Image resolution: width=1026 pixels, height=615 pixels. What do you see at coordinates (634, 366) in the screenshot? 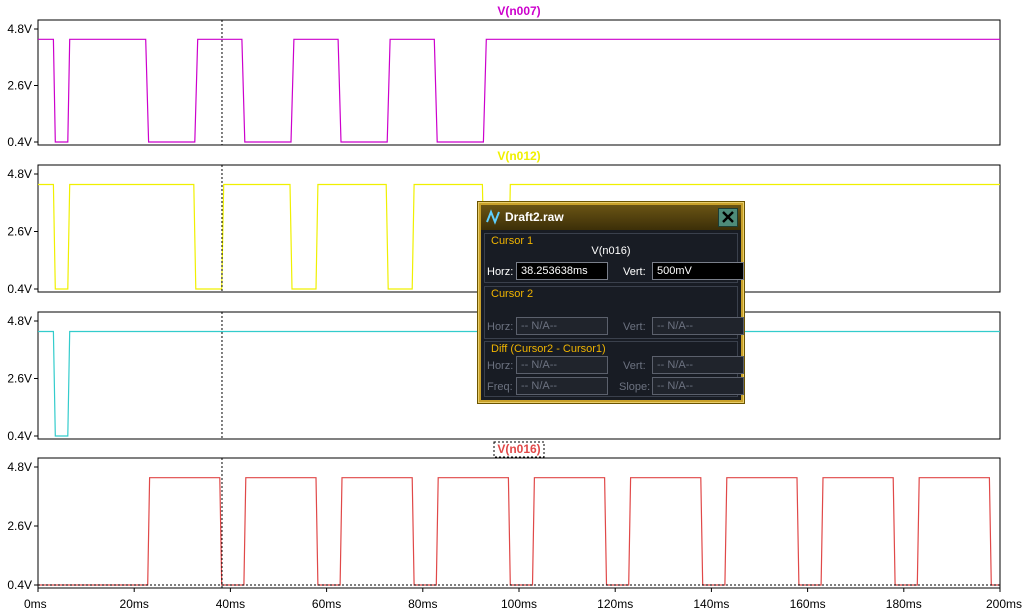
I see `diff-vert-label: Vert:` at bounding box center [634, 366].